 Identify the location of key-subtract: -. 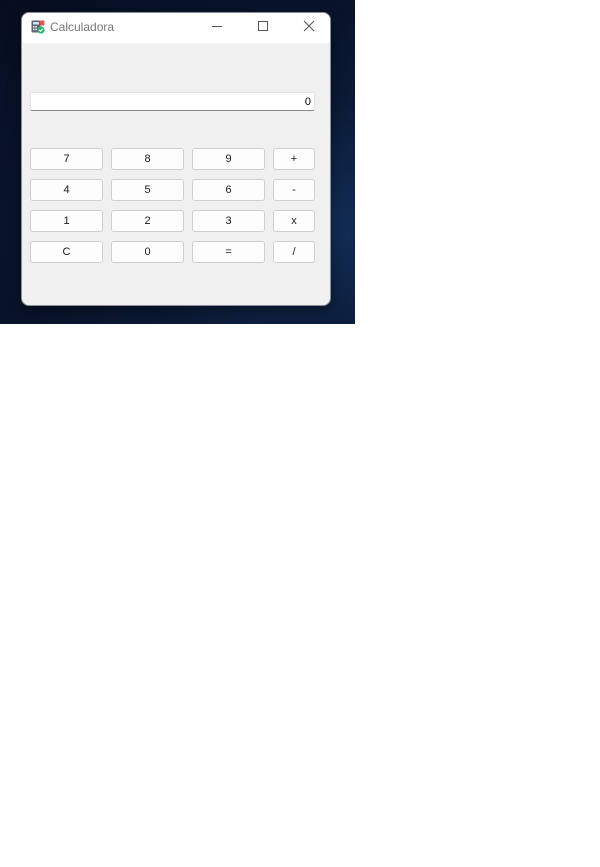
(294, 190).